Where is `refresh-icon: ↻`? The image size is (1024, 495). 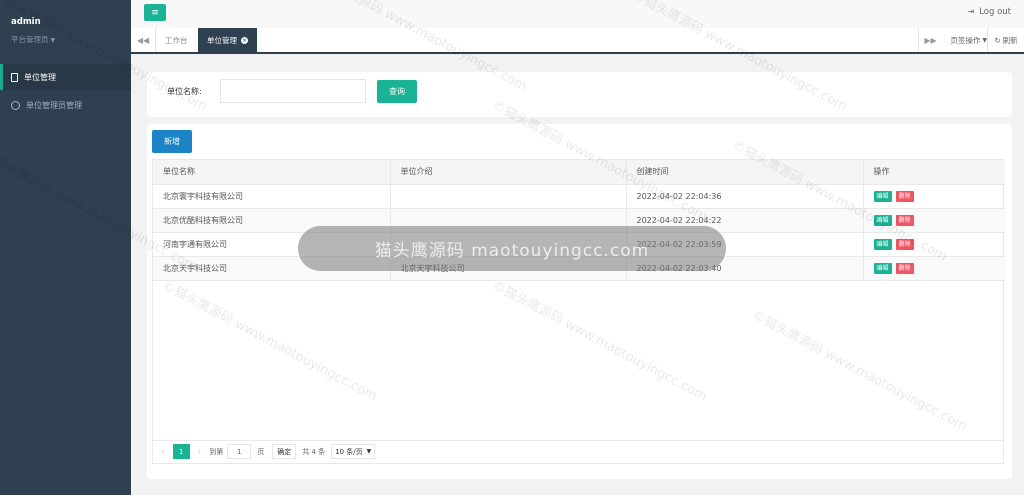
refresh-icon: ↻ is located at coordinates (997, 40).